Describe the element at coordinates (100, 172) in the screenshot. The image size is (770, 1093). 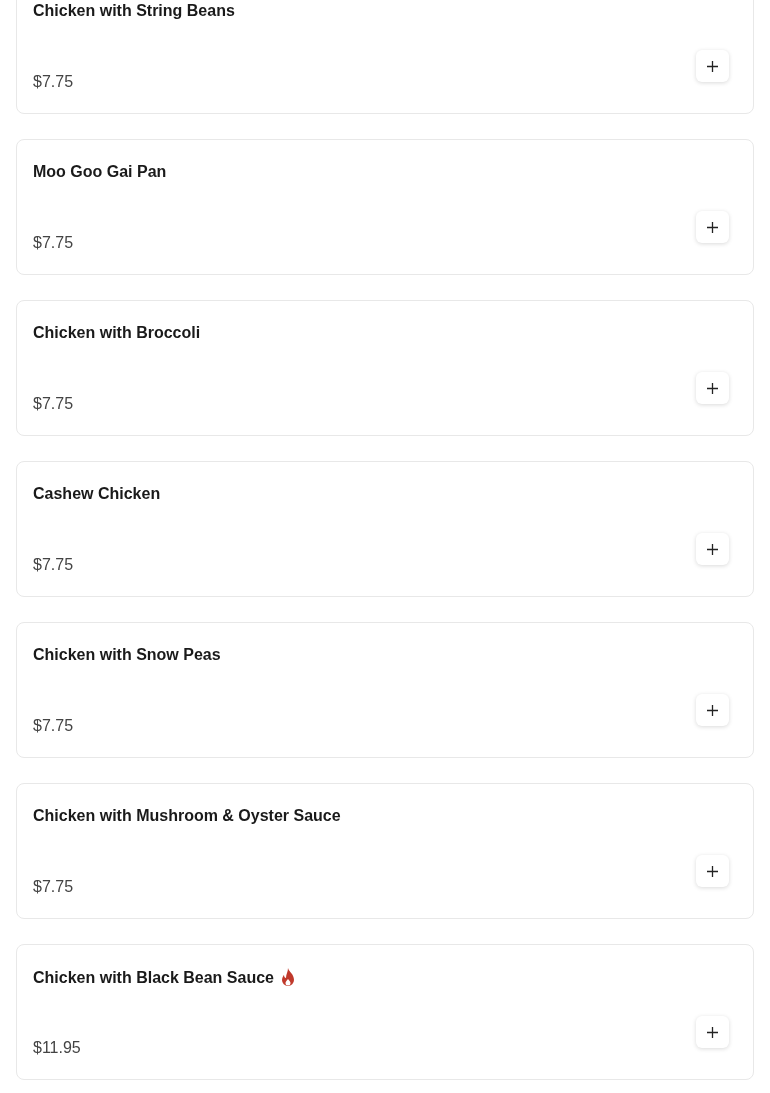
I see `item-name: Moo Goo Gai Pan` at that location.